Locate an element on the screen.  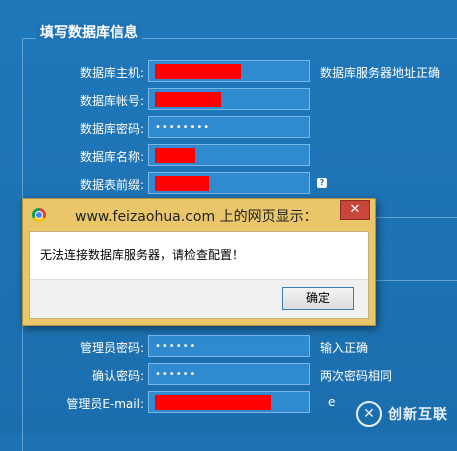
dialog-message: 无法连接数据库服务器，请检查配置！ is located at coordinates (142, 255).